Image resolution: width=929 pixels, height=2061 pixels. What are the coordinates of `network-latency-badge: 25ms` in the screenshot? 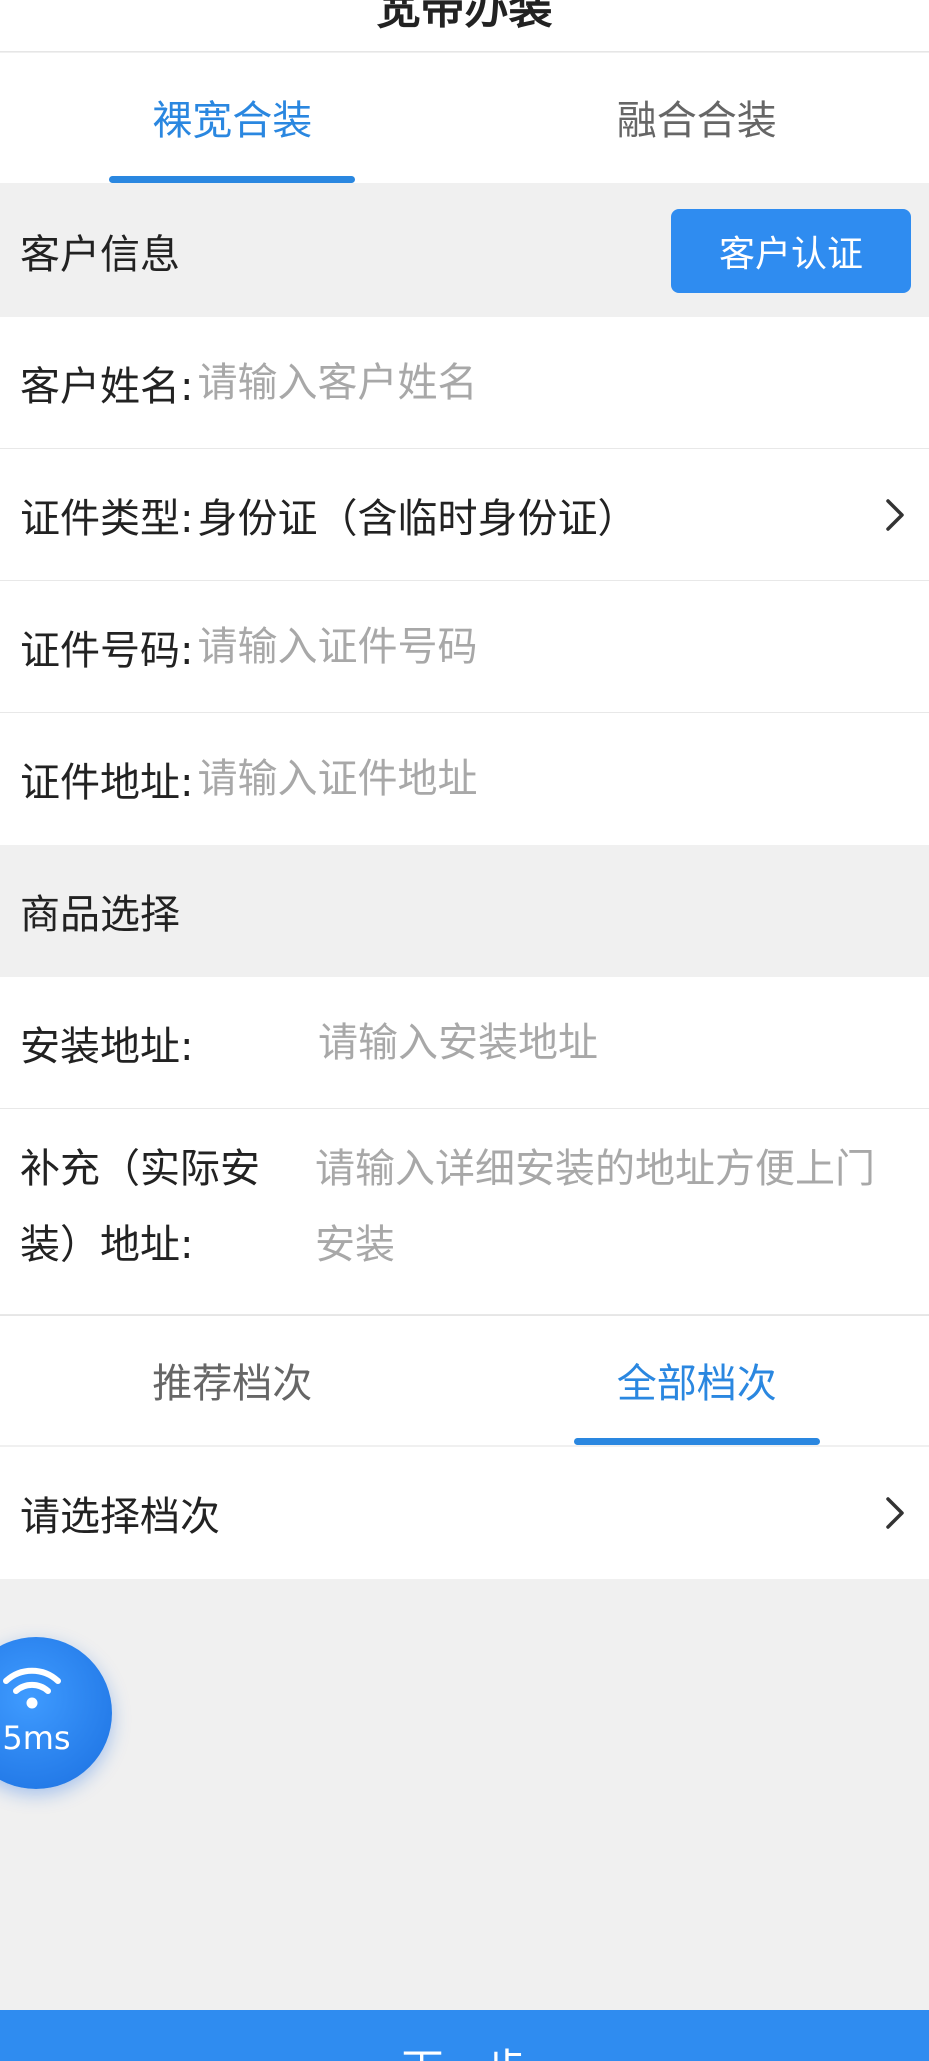 It's located at (56, 1713).